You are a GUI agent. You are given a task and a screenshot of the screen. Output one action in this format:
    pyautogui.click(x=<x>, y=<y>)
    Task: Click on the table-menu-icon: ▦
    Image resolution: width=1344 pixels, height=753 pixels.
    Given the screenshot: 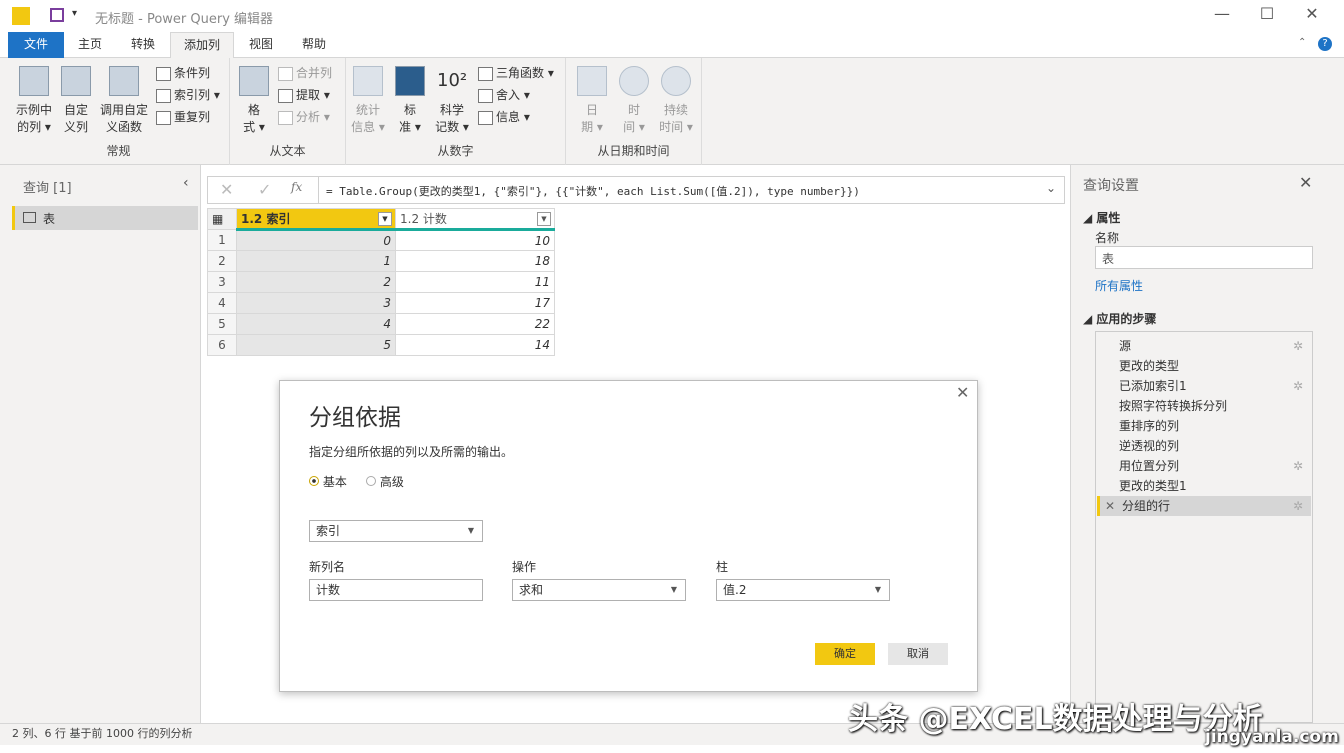 What is the action you would take?
    pyautogui.click(x=222, y=219)
    